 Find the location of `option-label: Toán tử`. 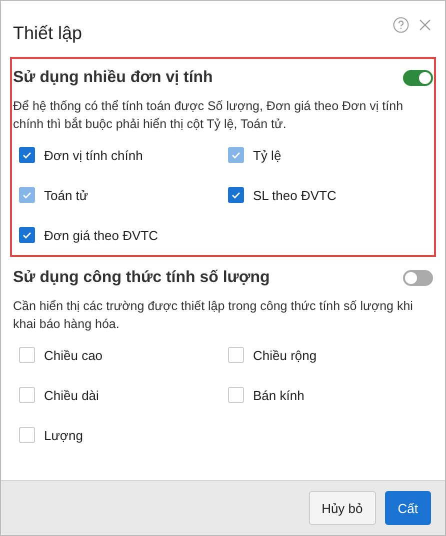

option-label: Toán tử is located at coordinates (66, 195).